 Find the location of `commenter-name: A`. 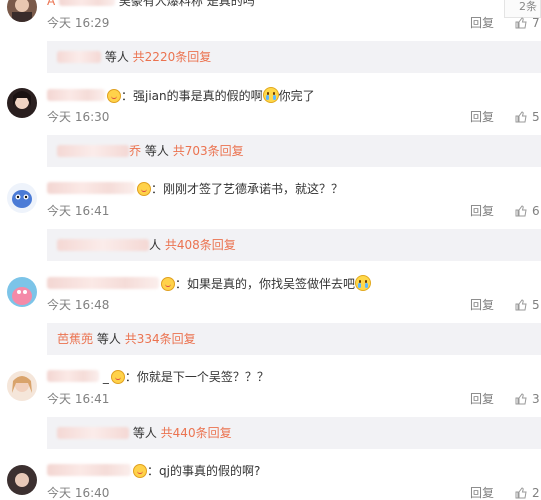

commenter-name: A is located at coordinates (51, 4).